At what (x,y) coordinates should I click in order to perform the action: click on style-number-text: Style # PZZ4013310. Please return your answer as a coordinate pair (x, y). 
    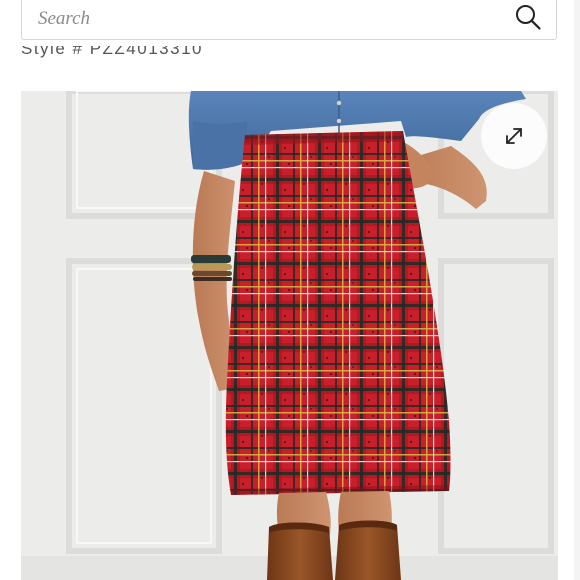
    Looking at the image, I should click on (112, 52).